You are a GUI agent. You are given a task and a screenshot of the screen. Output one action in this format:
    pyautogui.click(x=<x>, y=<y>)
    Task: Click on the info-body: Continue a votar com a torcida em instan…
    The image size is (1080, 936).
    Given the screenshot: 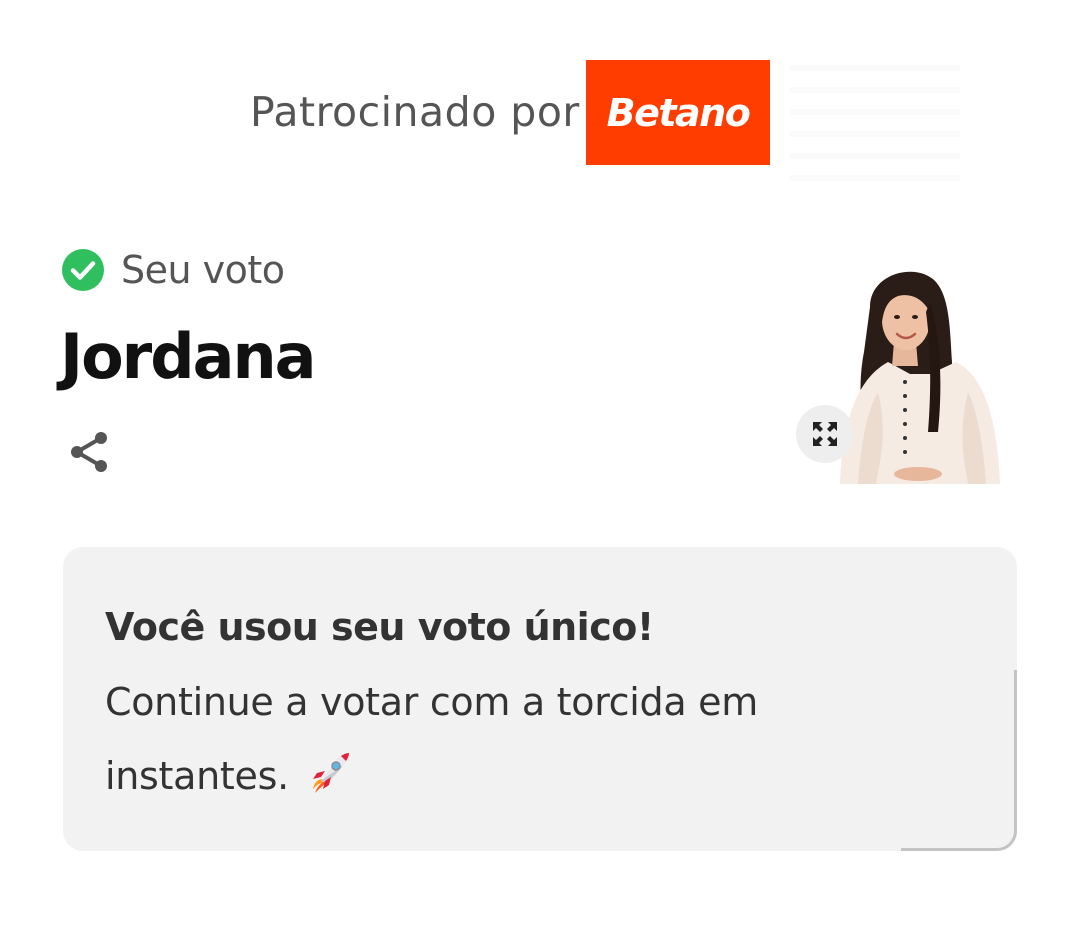 What is the action you would take?
    pyautogui.click(x=485, y=739)
    